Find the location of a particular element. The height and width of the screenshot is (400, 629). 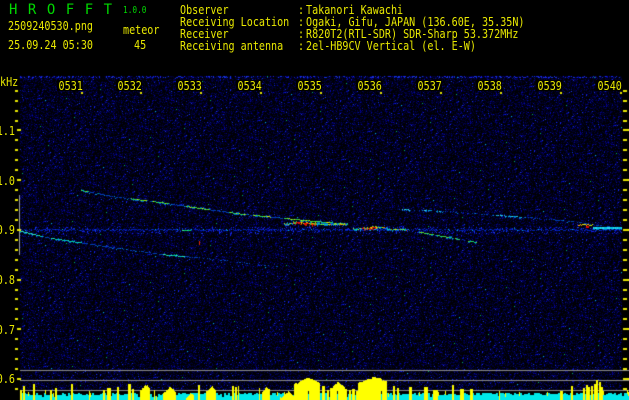

x-label-0535: 0535 is located at coordinates (308, 85).